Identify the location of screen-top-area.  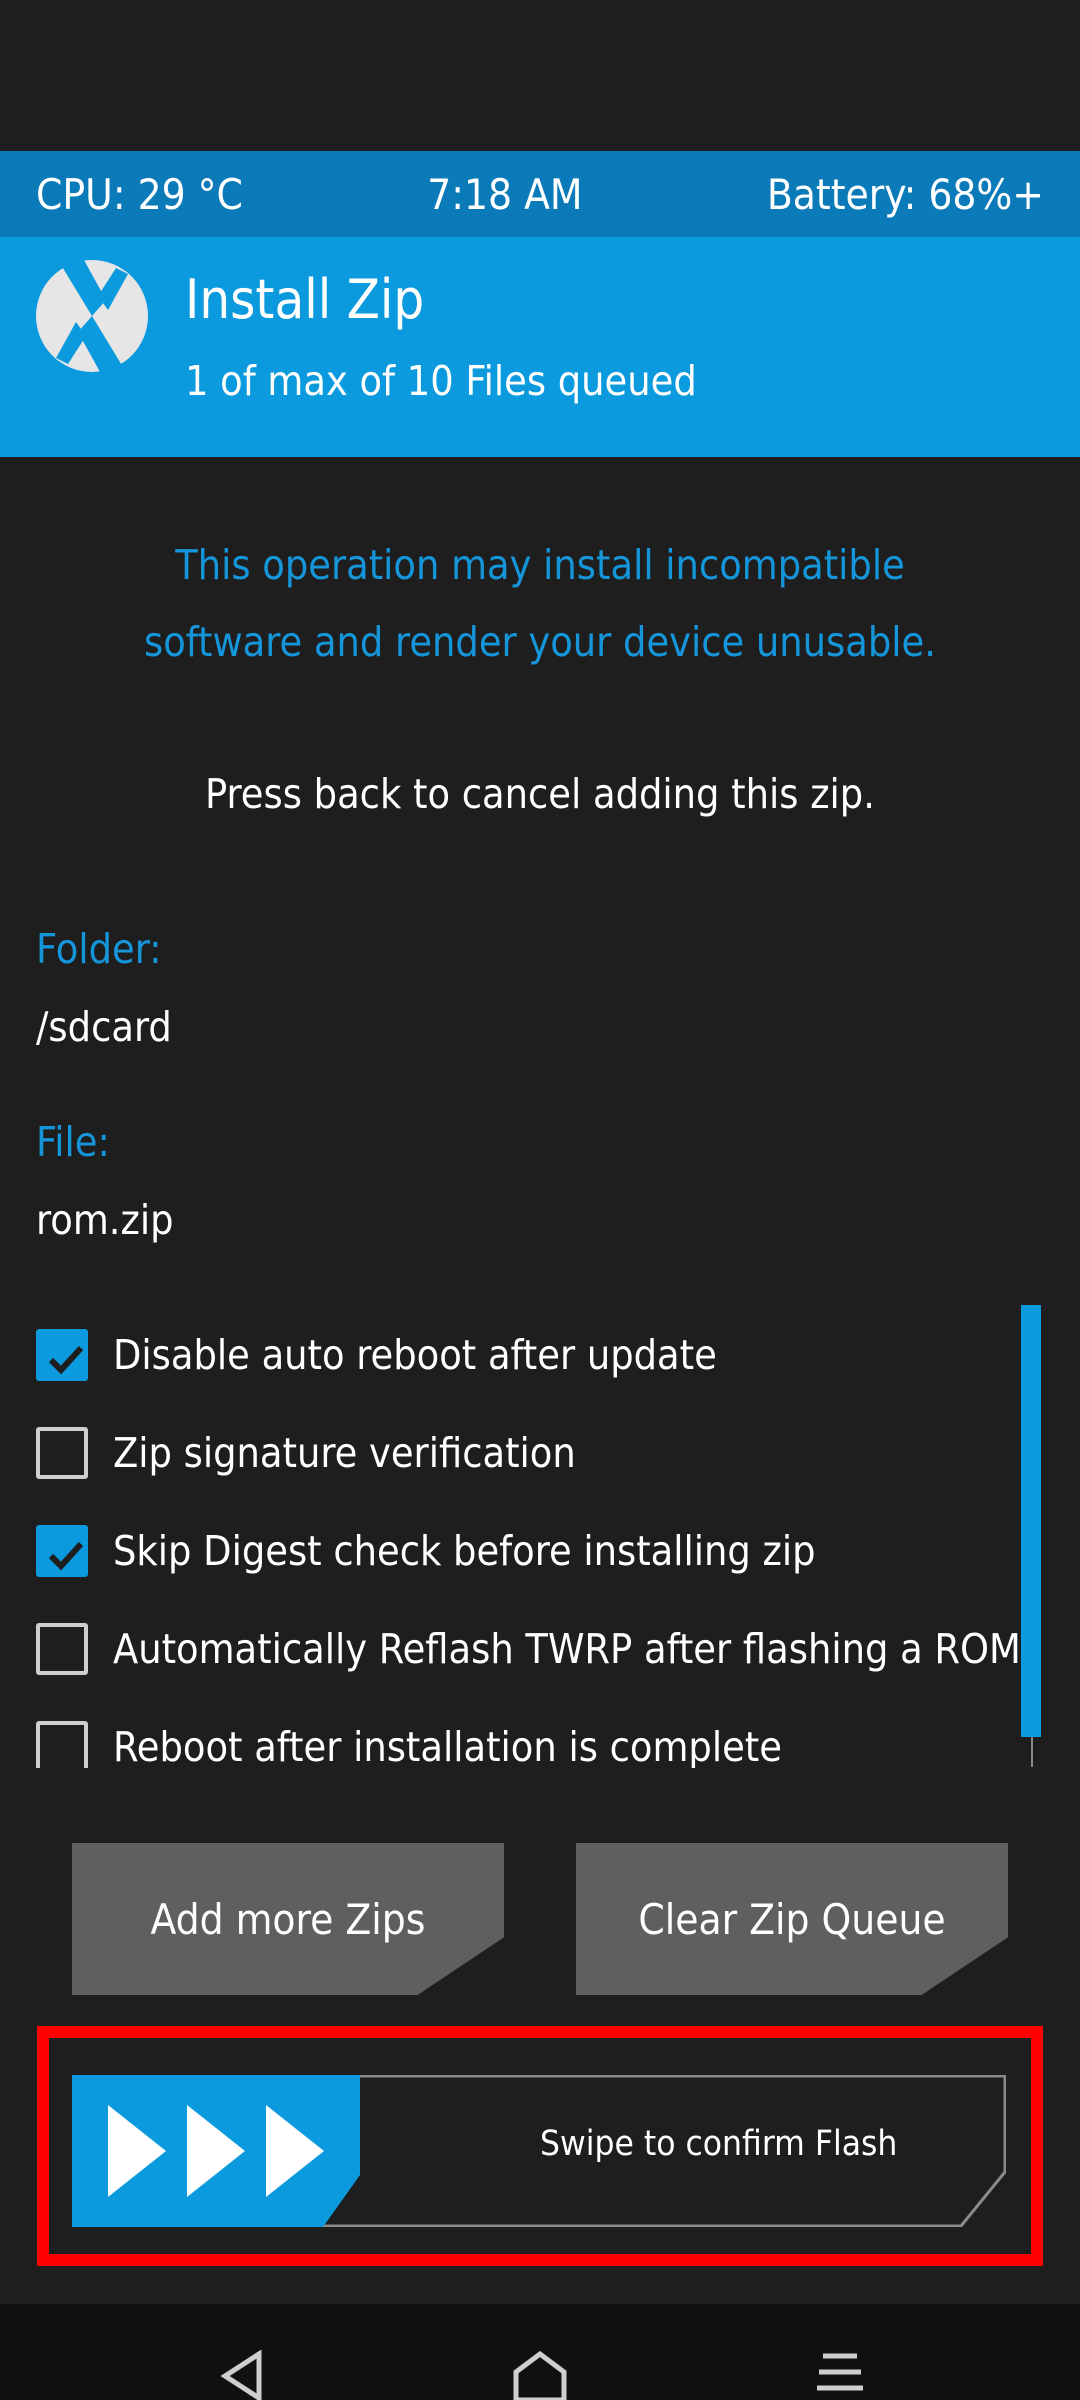
(540, 75).